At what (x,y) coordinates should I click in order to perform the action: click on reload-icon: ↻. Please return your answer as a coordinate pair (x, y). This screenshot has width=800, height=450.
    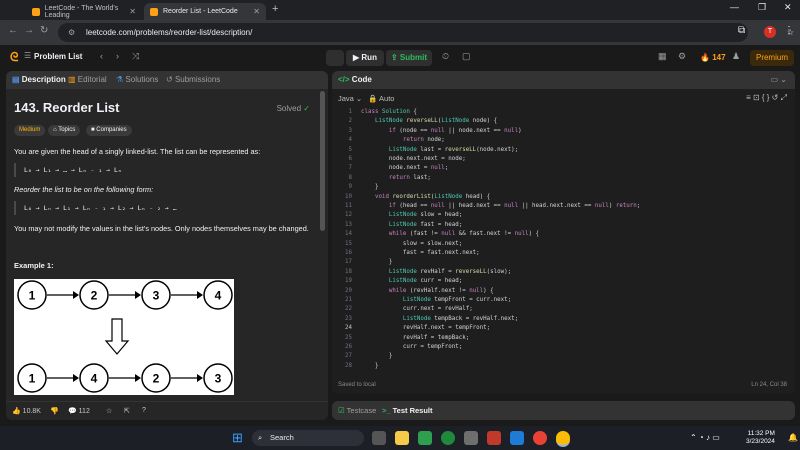
    Looking at the image, I should click on (44, 30).